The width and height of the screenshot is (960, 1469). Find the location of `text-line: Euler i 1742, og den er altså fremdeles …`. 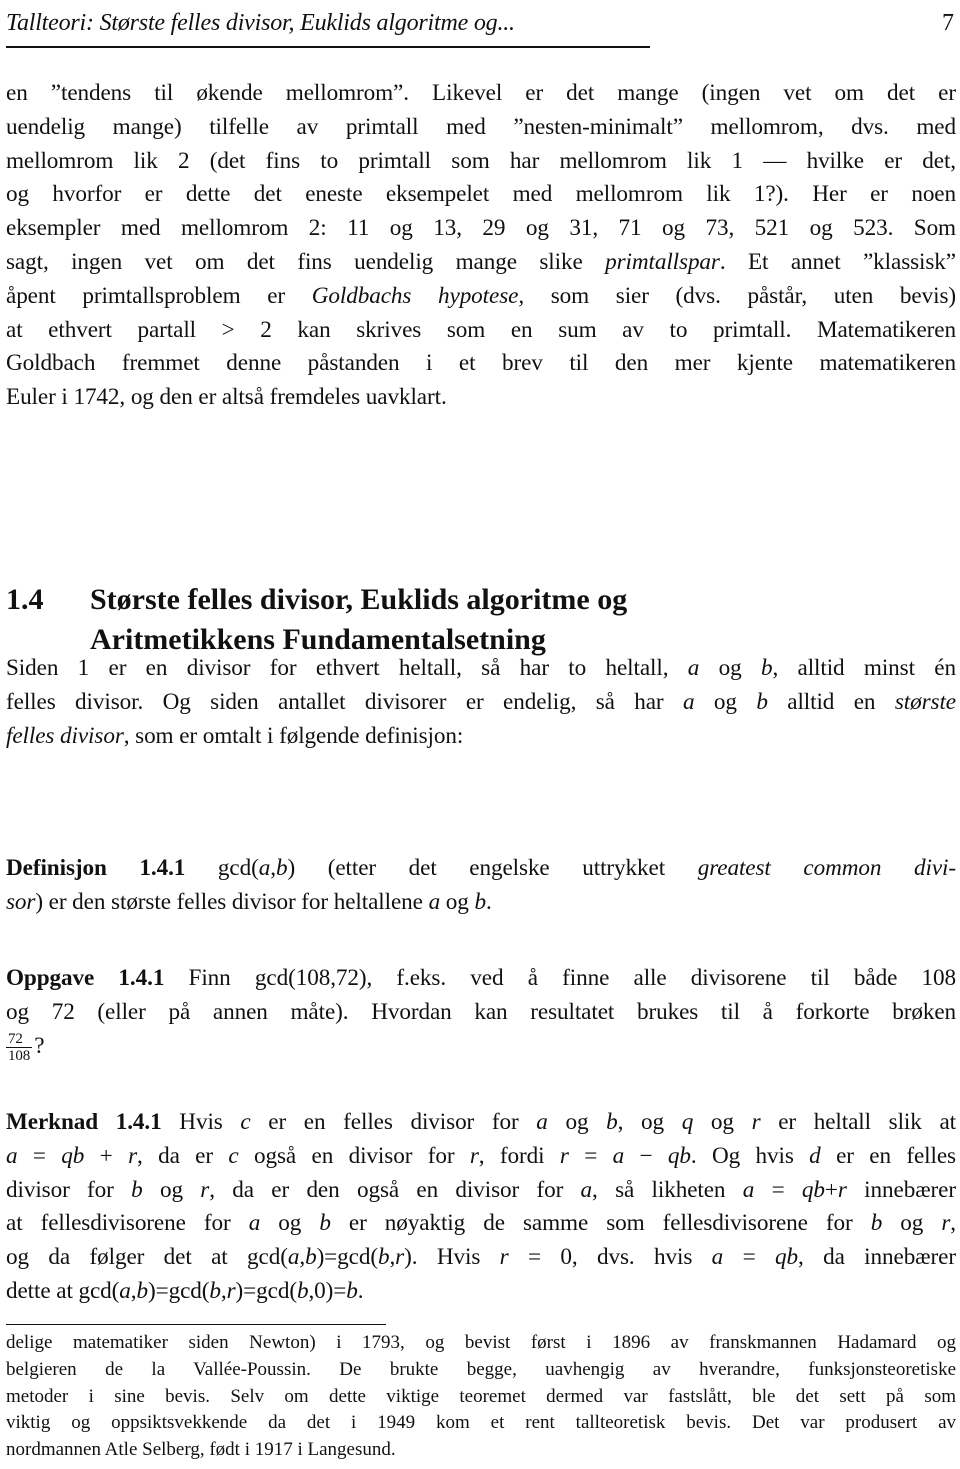

text-line: Euler i 1742, og den er altså fremdeles … is located at coordinates (226, 397).